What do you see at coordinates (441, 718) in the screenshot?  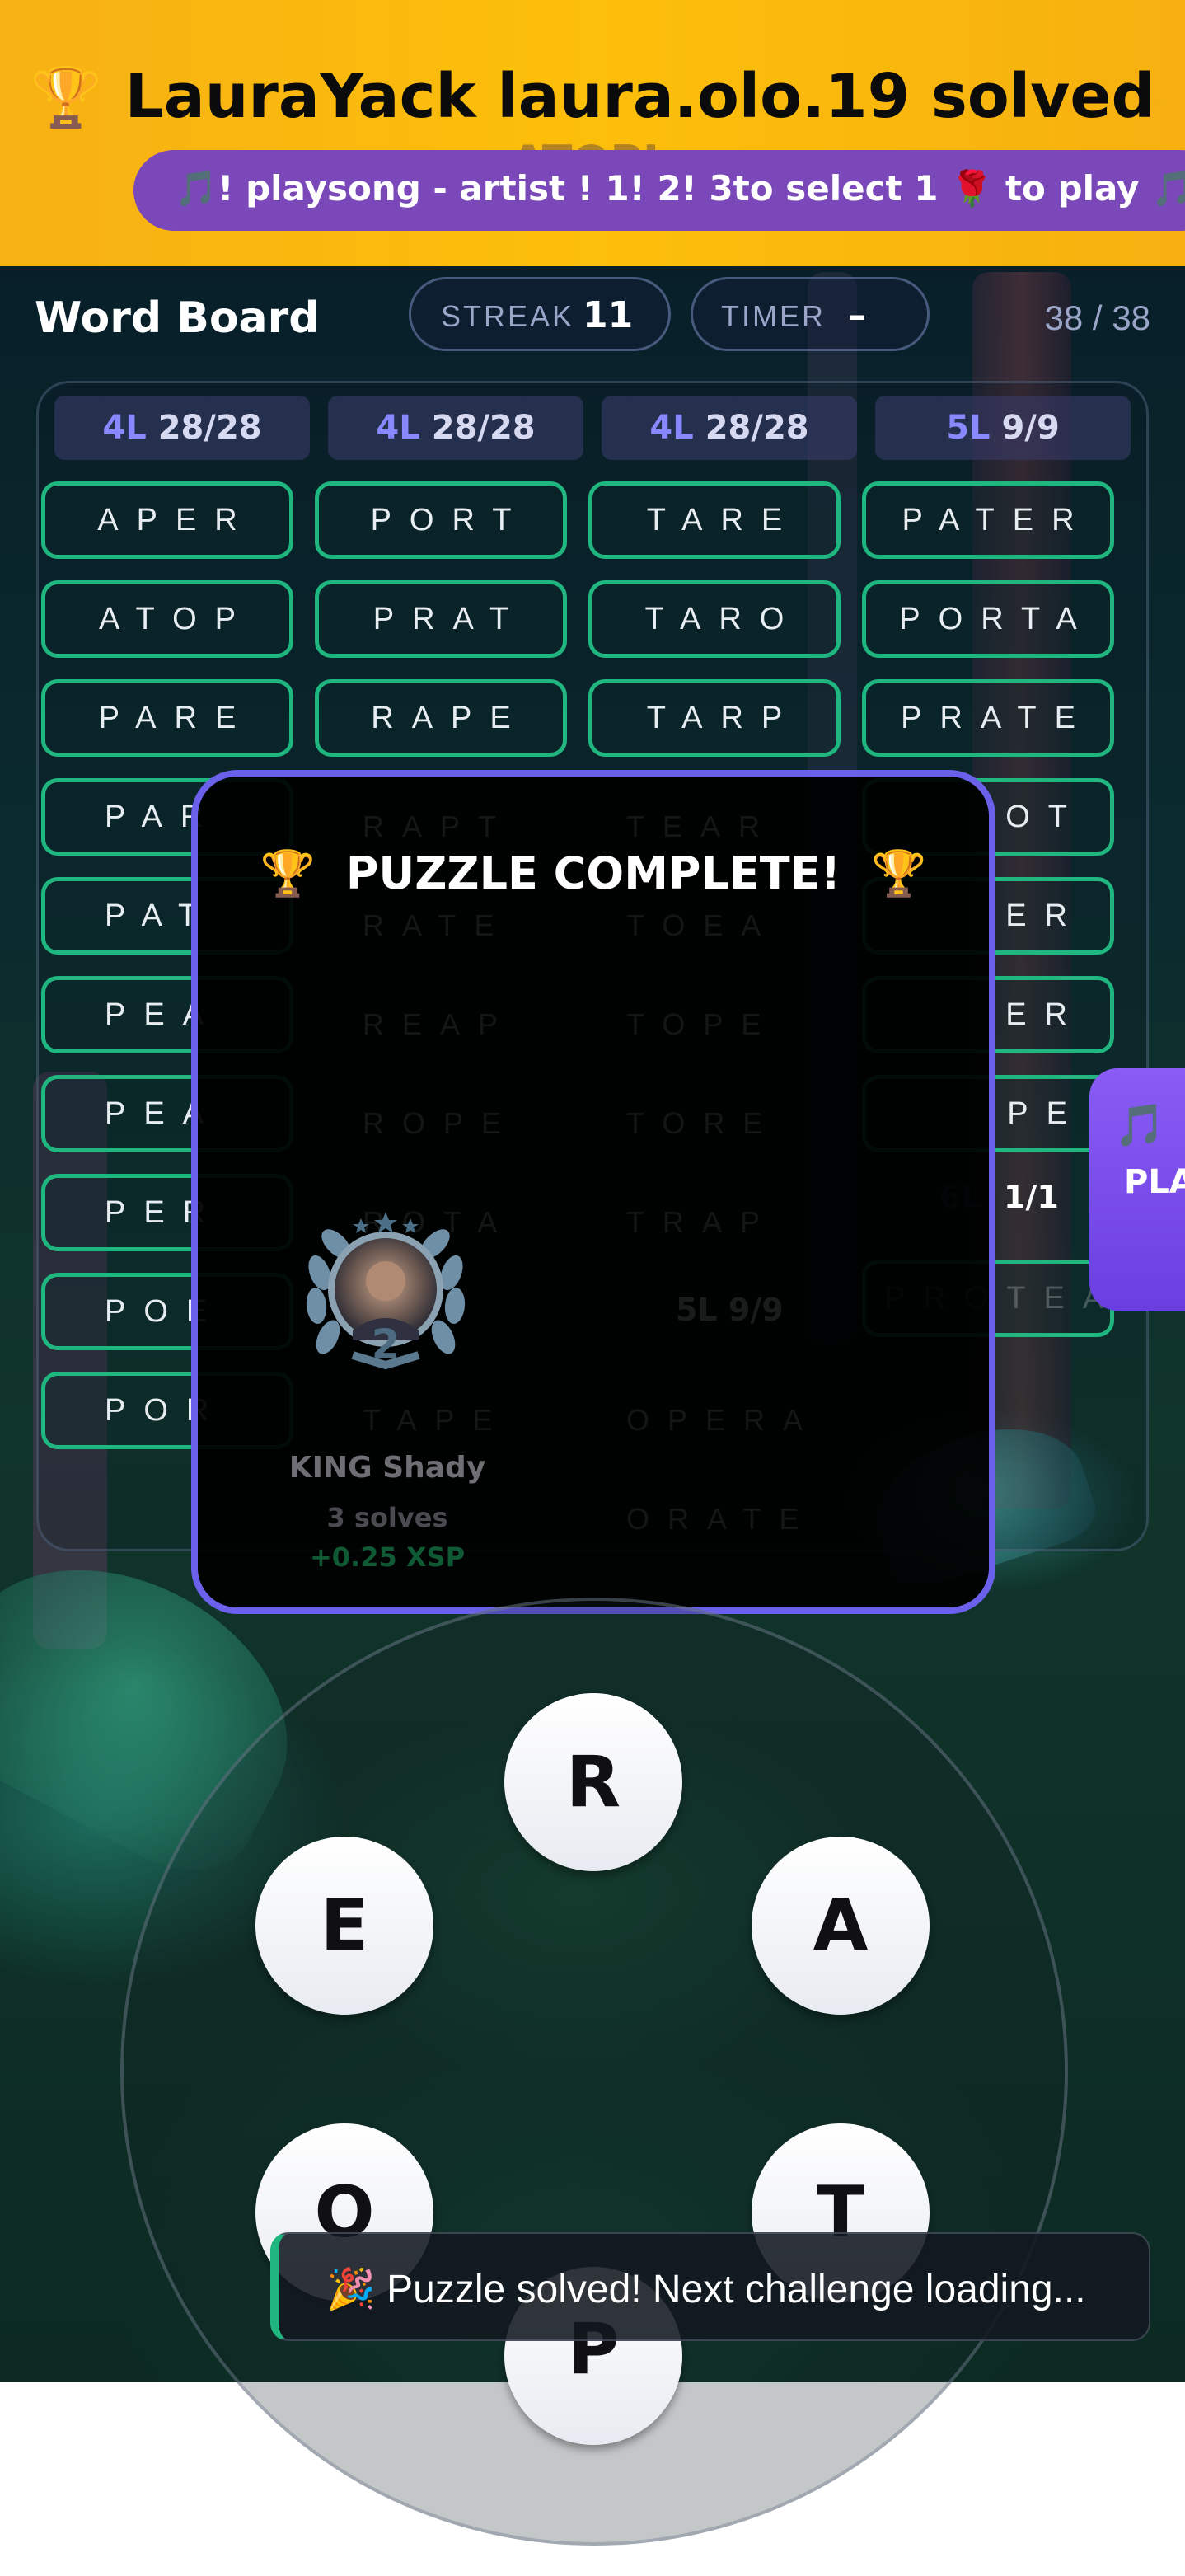 I see `word-tile: RAPE` at bounding box center [441, 718].